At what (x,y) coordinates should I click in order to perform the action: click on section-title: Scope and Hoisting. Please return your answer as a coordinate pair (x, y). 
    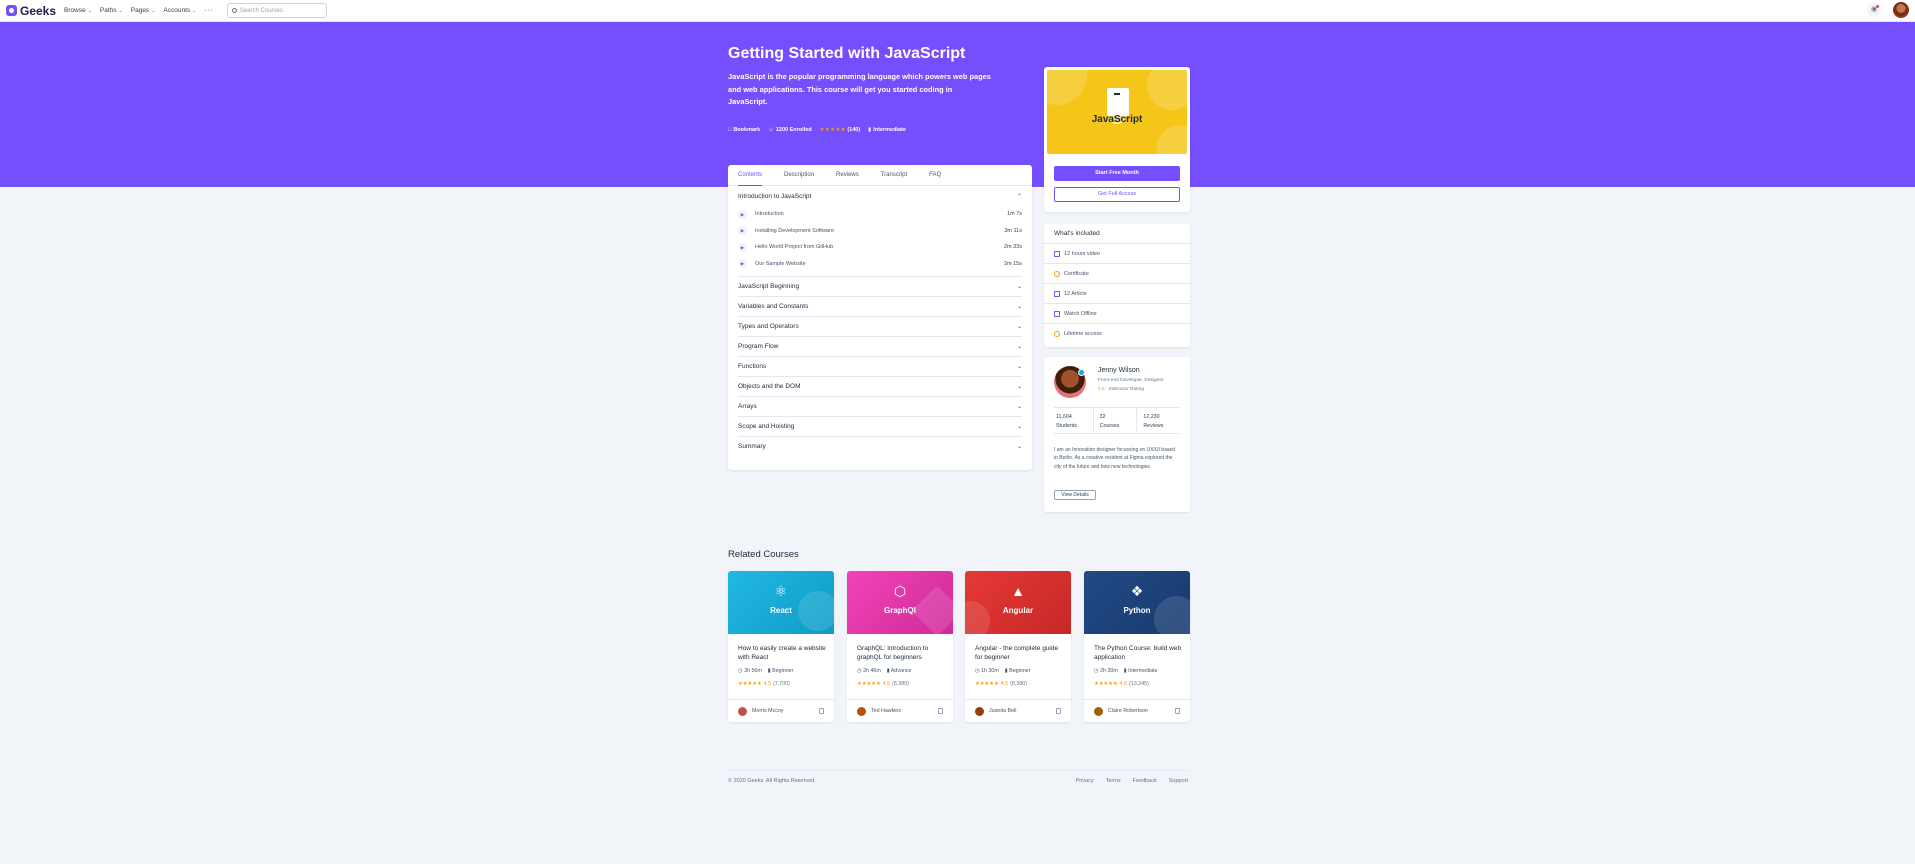
    Looking at the image, I should click on (766, 426).